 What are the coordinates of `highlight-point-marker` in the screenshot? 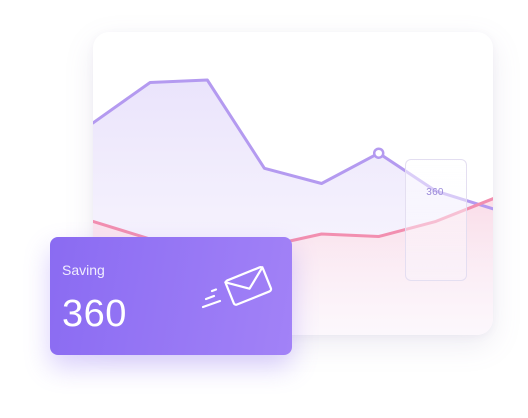 It's located at (378, 153).